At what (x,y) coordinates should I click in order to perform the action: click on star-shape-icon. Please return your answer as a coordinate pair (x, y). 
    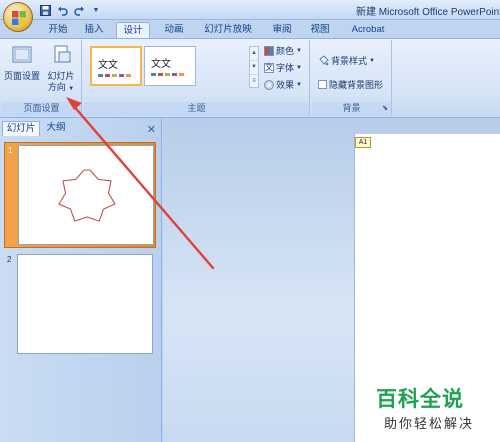
    Looking at the image, I should click on (87, 195).